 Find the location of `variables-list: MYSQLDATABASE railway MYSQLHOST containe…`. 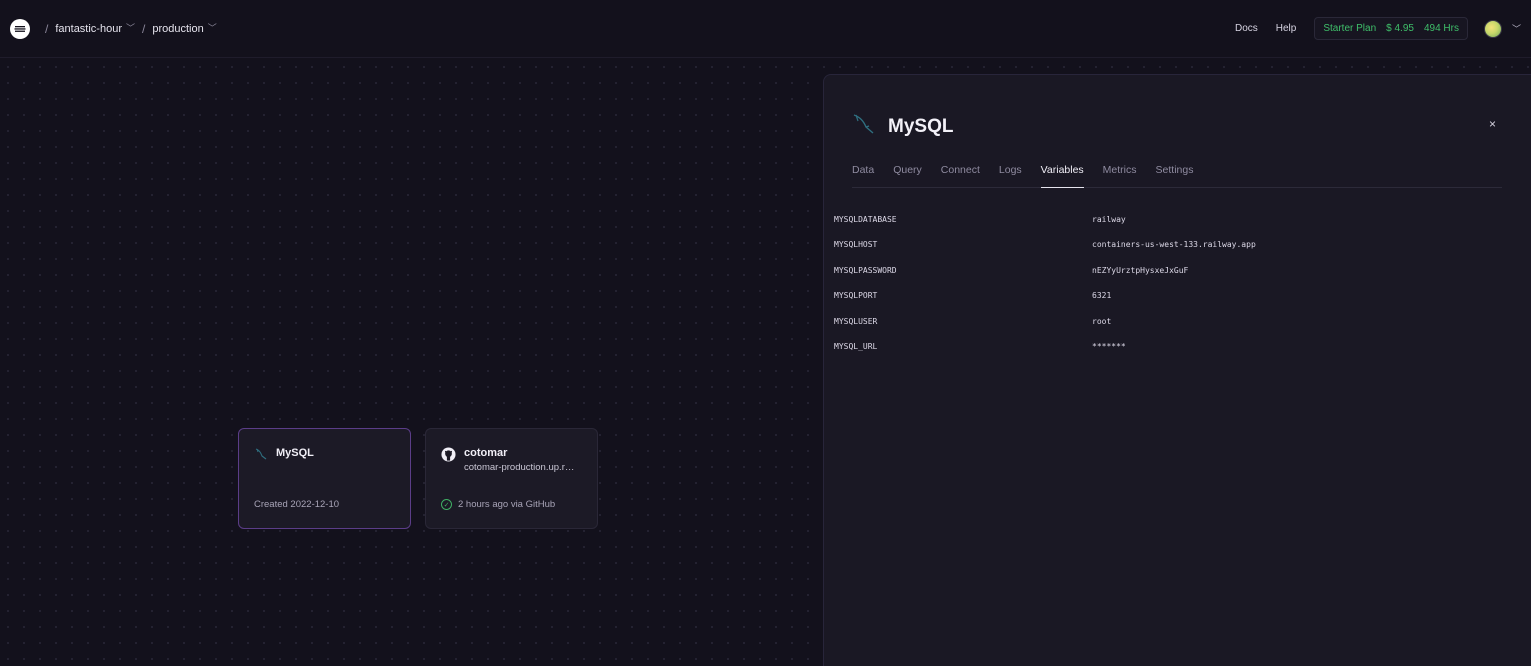

variables-list: MYSQLDATABASE railway MYSQLHOST containe… is located at coordinates (1169, 291).